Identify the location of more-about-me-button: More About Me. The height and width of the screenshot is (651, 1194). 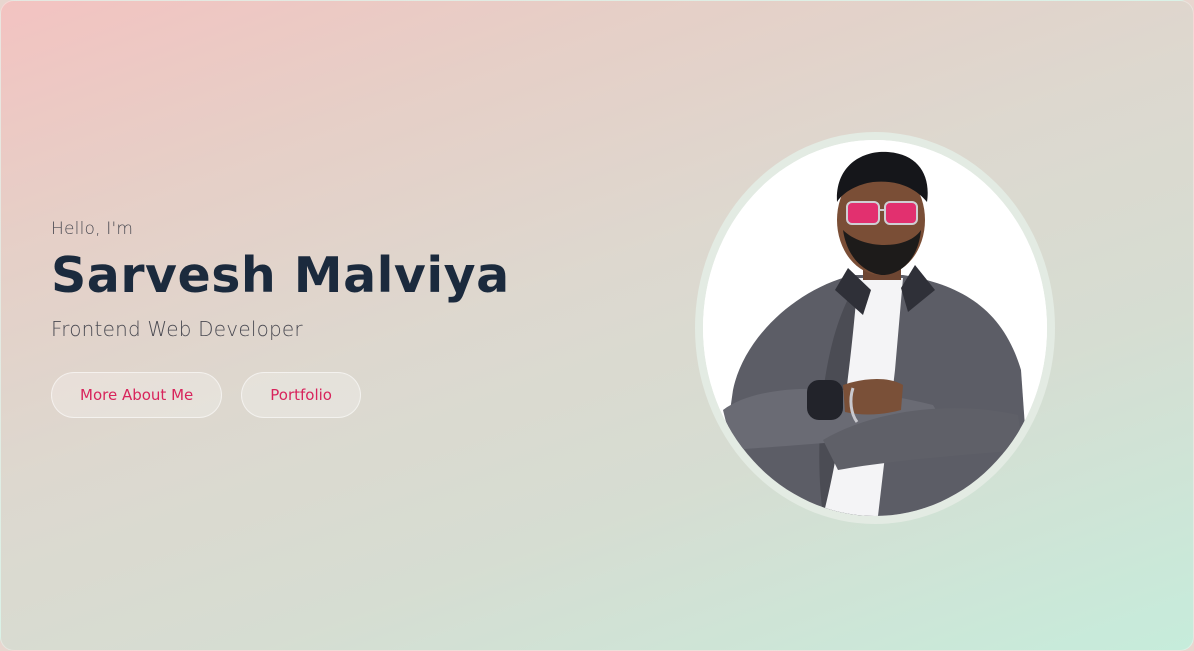
(137, 394).